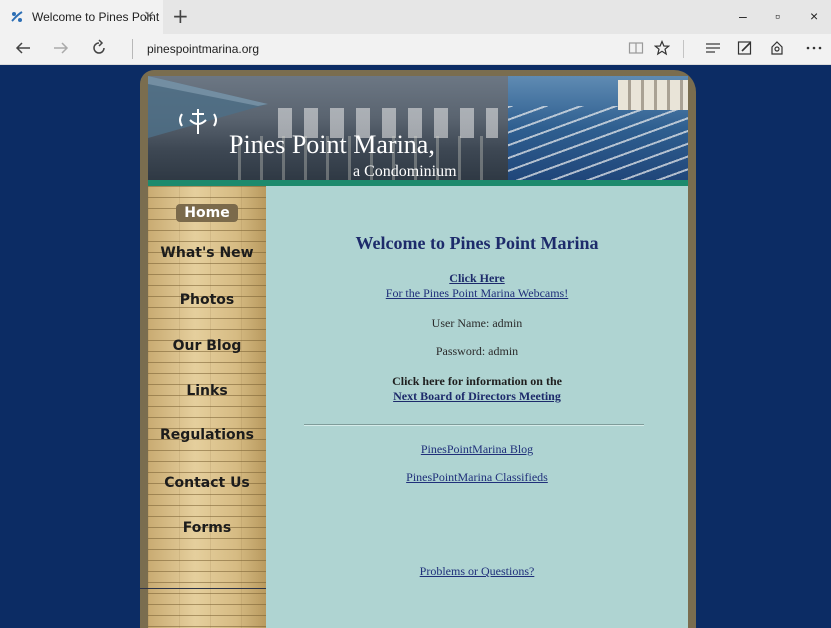 The height and width of the screenshot is (628, 831). I want to click on nav-label: Home, so click(207, 213).